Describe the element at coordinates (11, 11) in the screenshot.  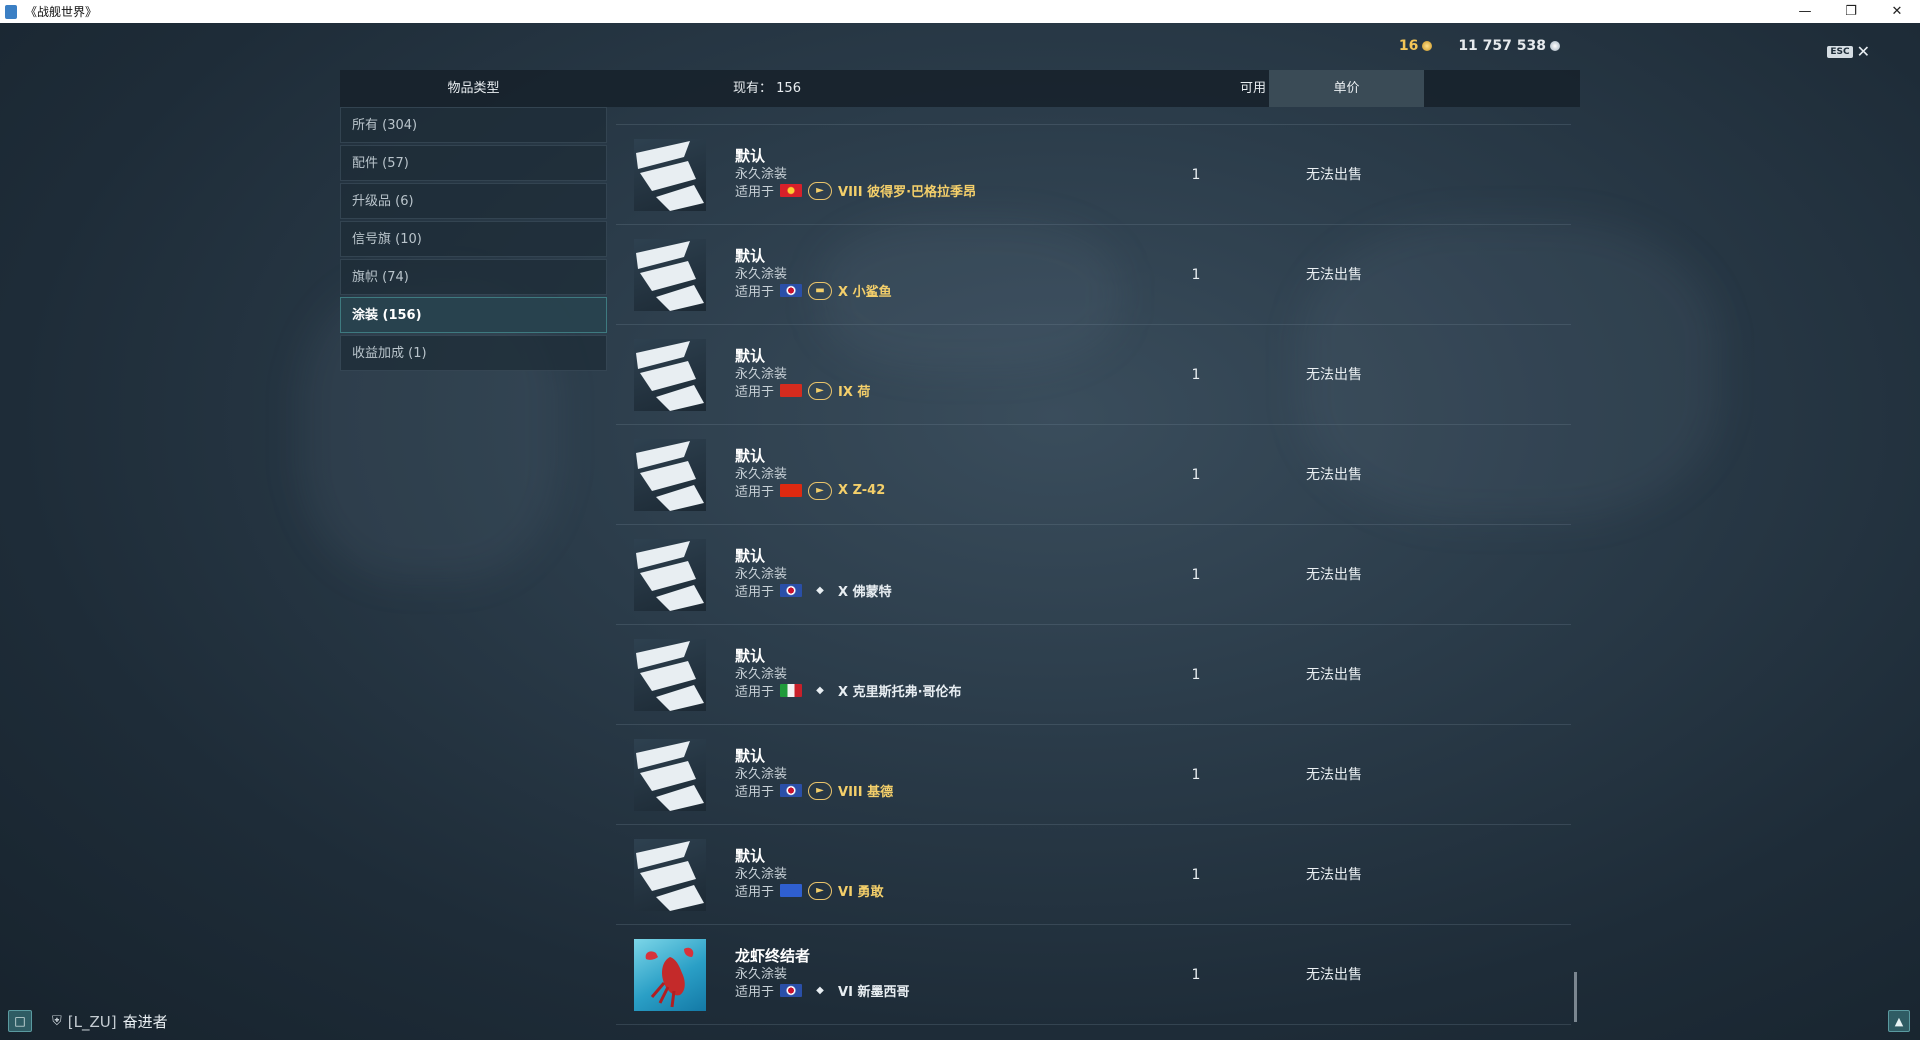
I see `app-icon` at that location.